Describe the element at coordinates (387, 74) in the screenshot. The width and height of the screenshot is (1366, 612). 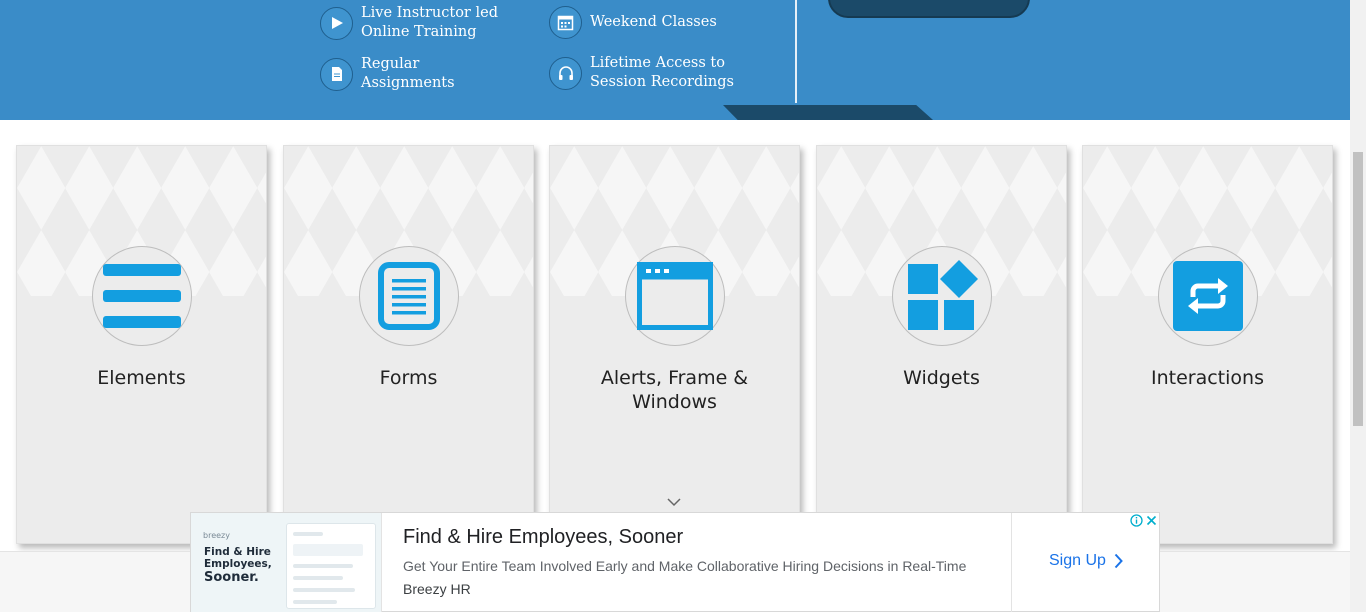
I see `feature-assignments: Regular Assignments` at that location.